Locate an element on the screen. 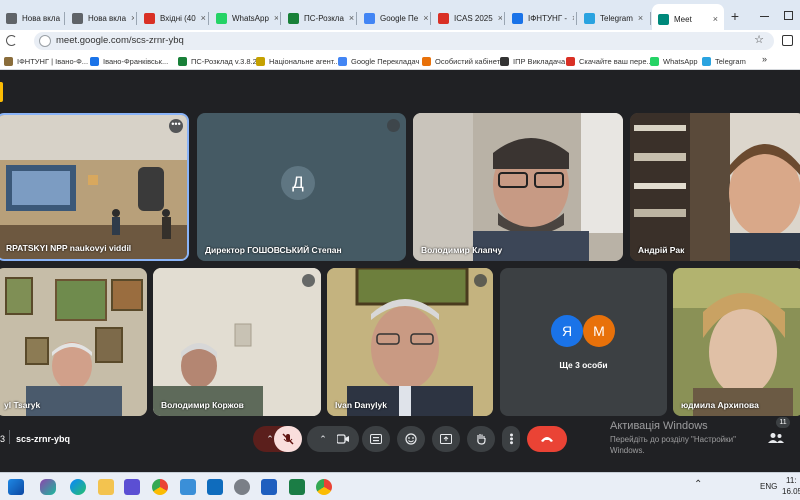 The height and width of the screenshot is (500, 800). windows-taskbar: ⌃ ENG 11: 16.05. is located at coordinates (400, 486).